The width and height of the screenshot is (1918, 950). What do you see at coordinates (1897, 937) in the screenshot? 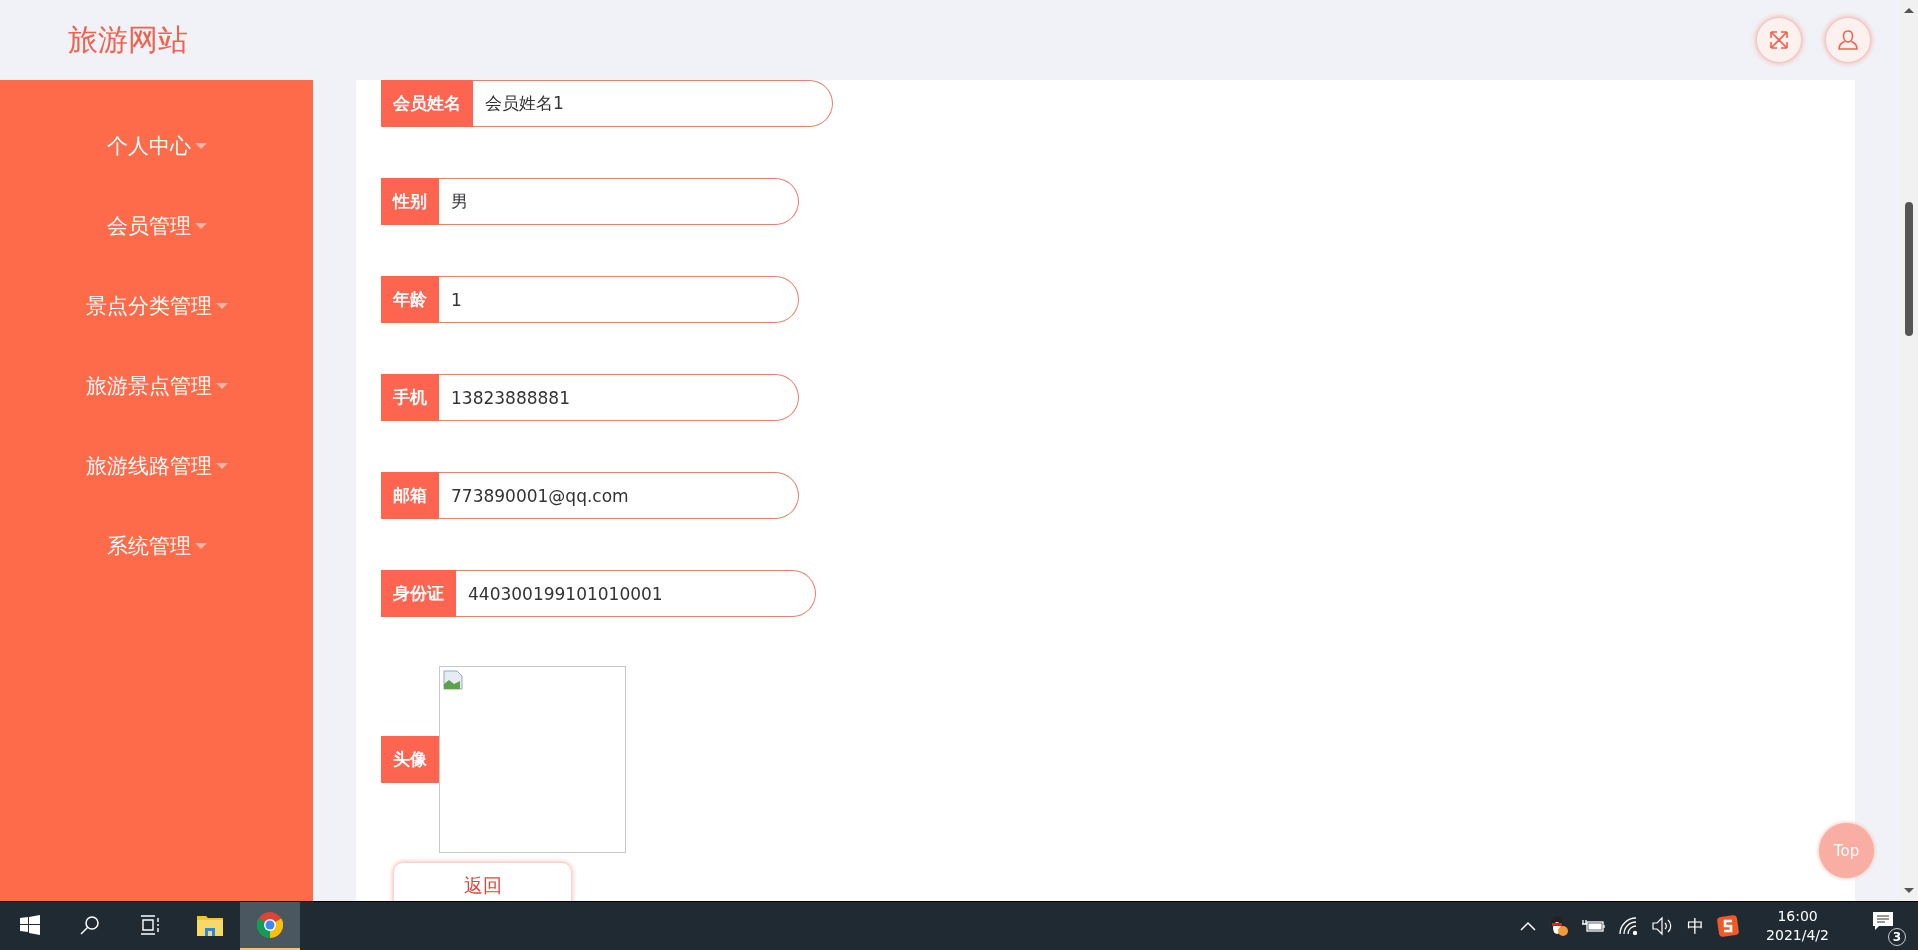
I see `notification-count: 3` at bounding box center [1897, 937].